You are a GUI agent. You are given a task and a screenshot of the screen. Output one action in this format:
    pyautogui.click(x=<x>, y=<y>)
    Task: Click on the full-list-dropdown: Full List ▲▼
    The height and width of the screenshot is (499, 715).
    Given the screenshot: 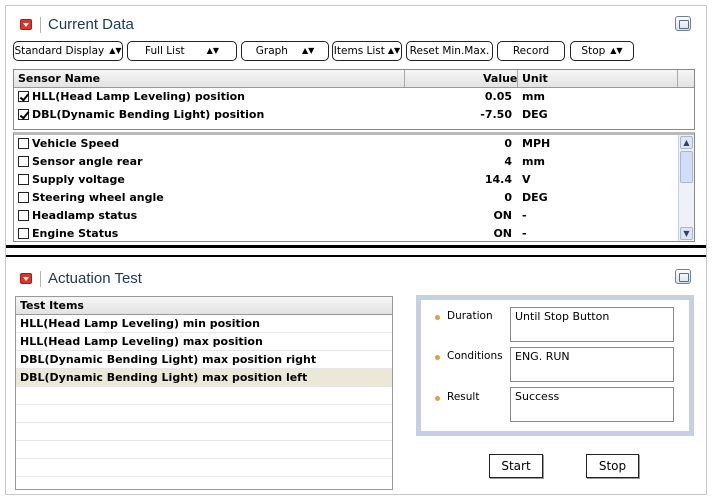 What is the action you would take?
    pyautogui.click(x=182, y=51)
    